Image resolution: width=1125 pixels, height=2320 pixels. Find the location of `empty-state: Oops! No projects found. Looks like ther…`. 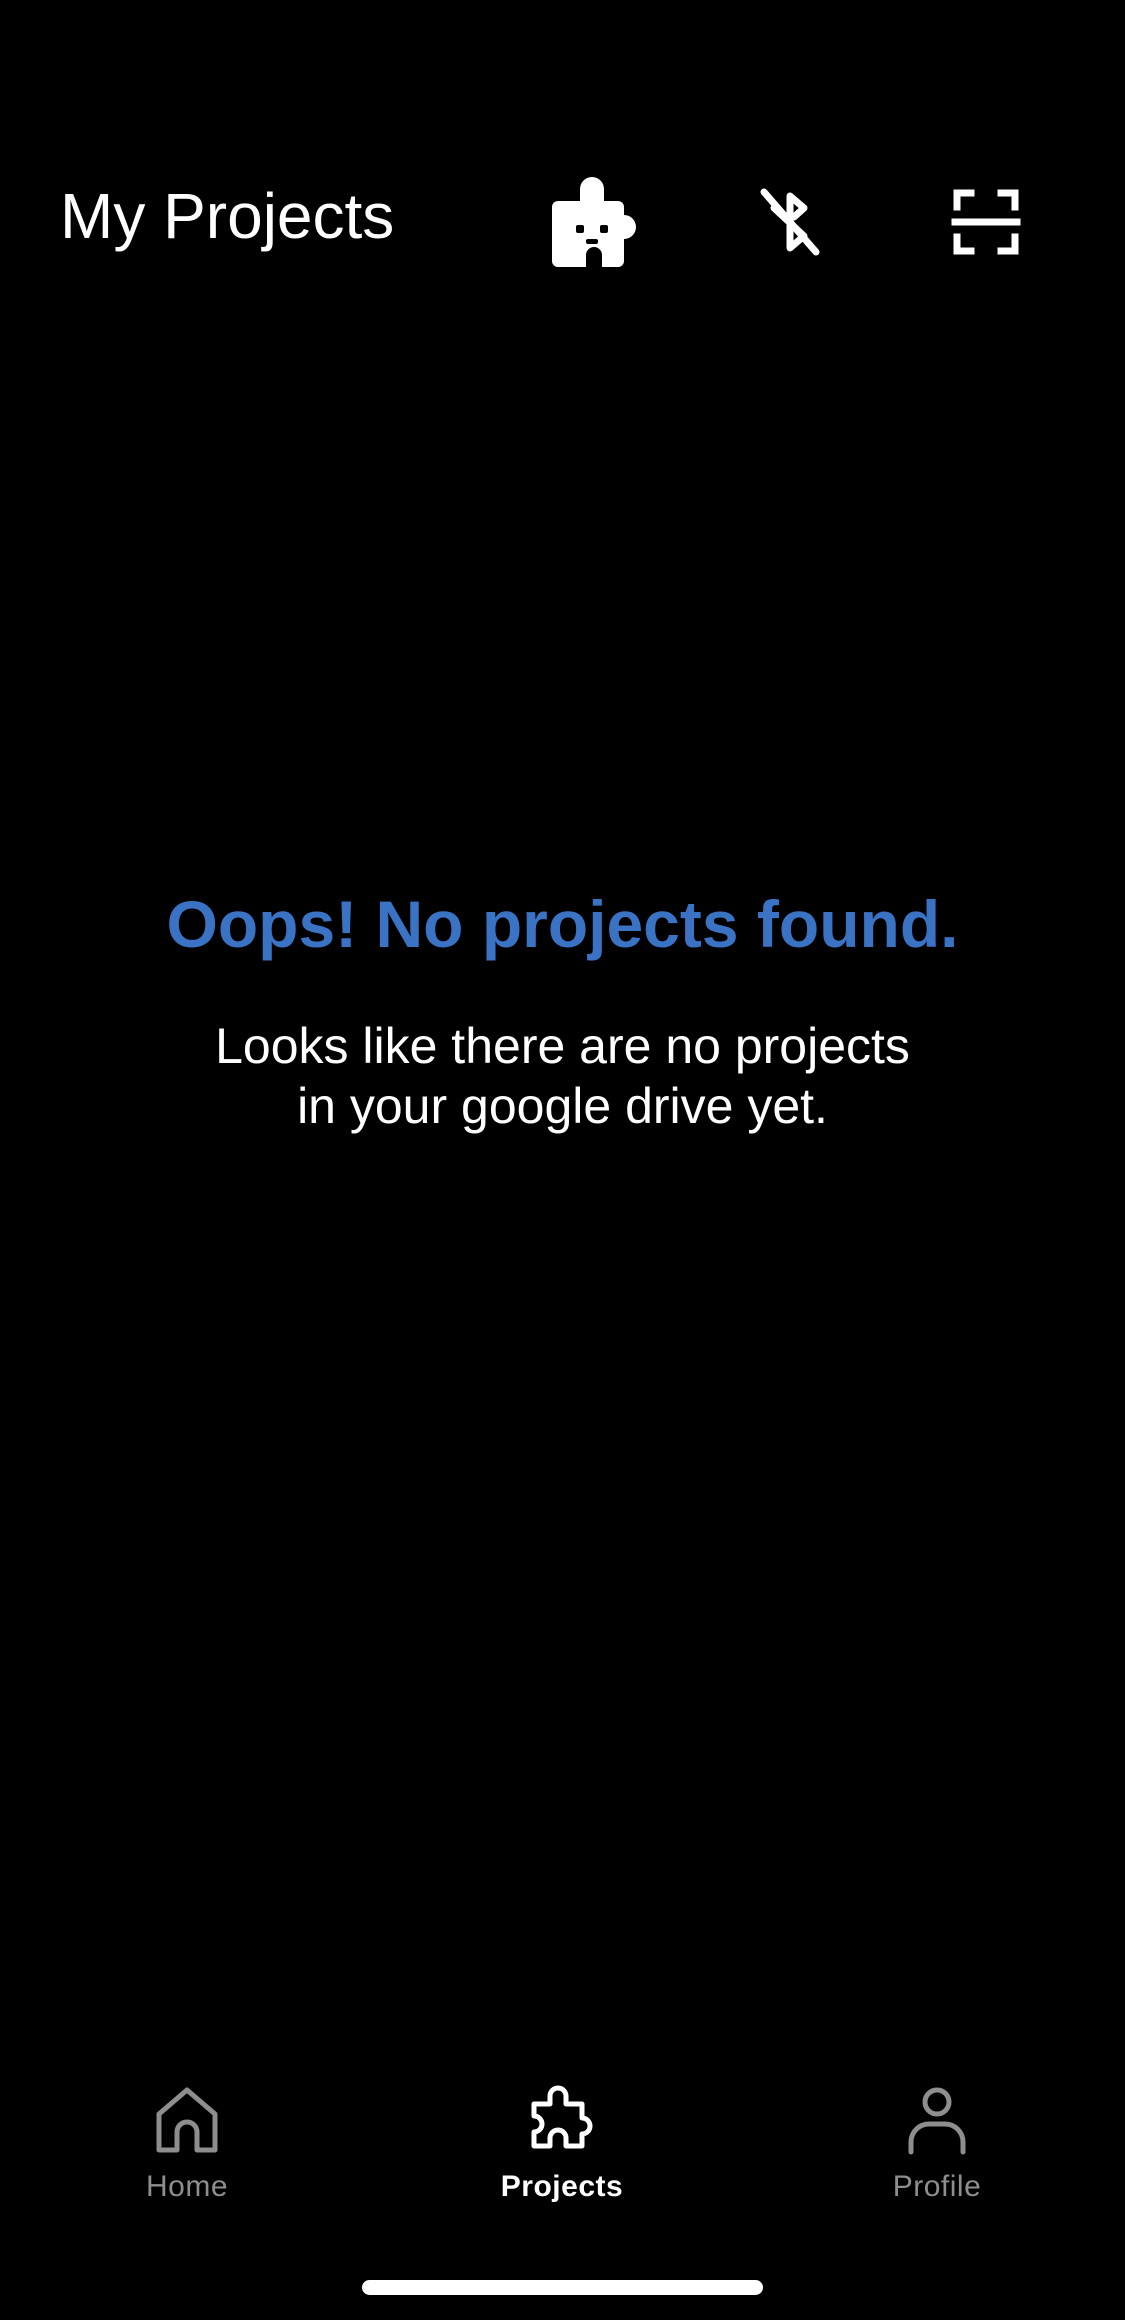

empty-state: Oops! No projects found. Looks like ther… is located at coordinates (562, 1008).